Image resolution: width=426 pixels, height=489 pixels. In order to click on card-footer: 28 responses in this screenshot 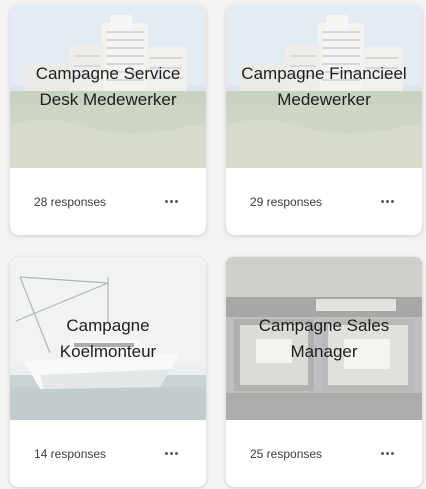, I will do `click(108, 201)`.